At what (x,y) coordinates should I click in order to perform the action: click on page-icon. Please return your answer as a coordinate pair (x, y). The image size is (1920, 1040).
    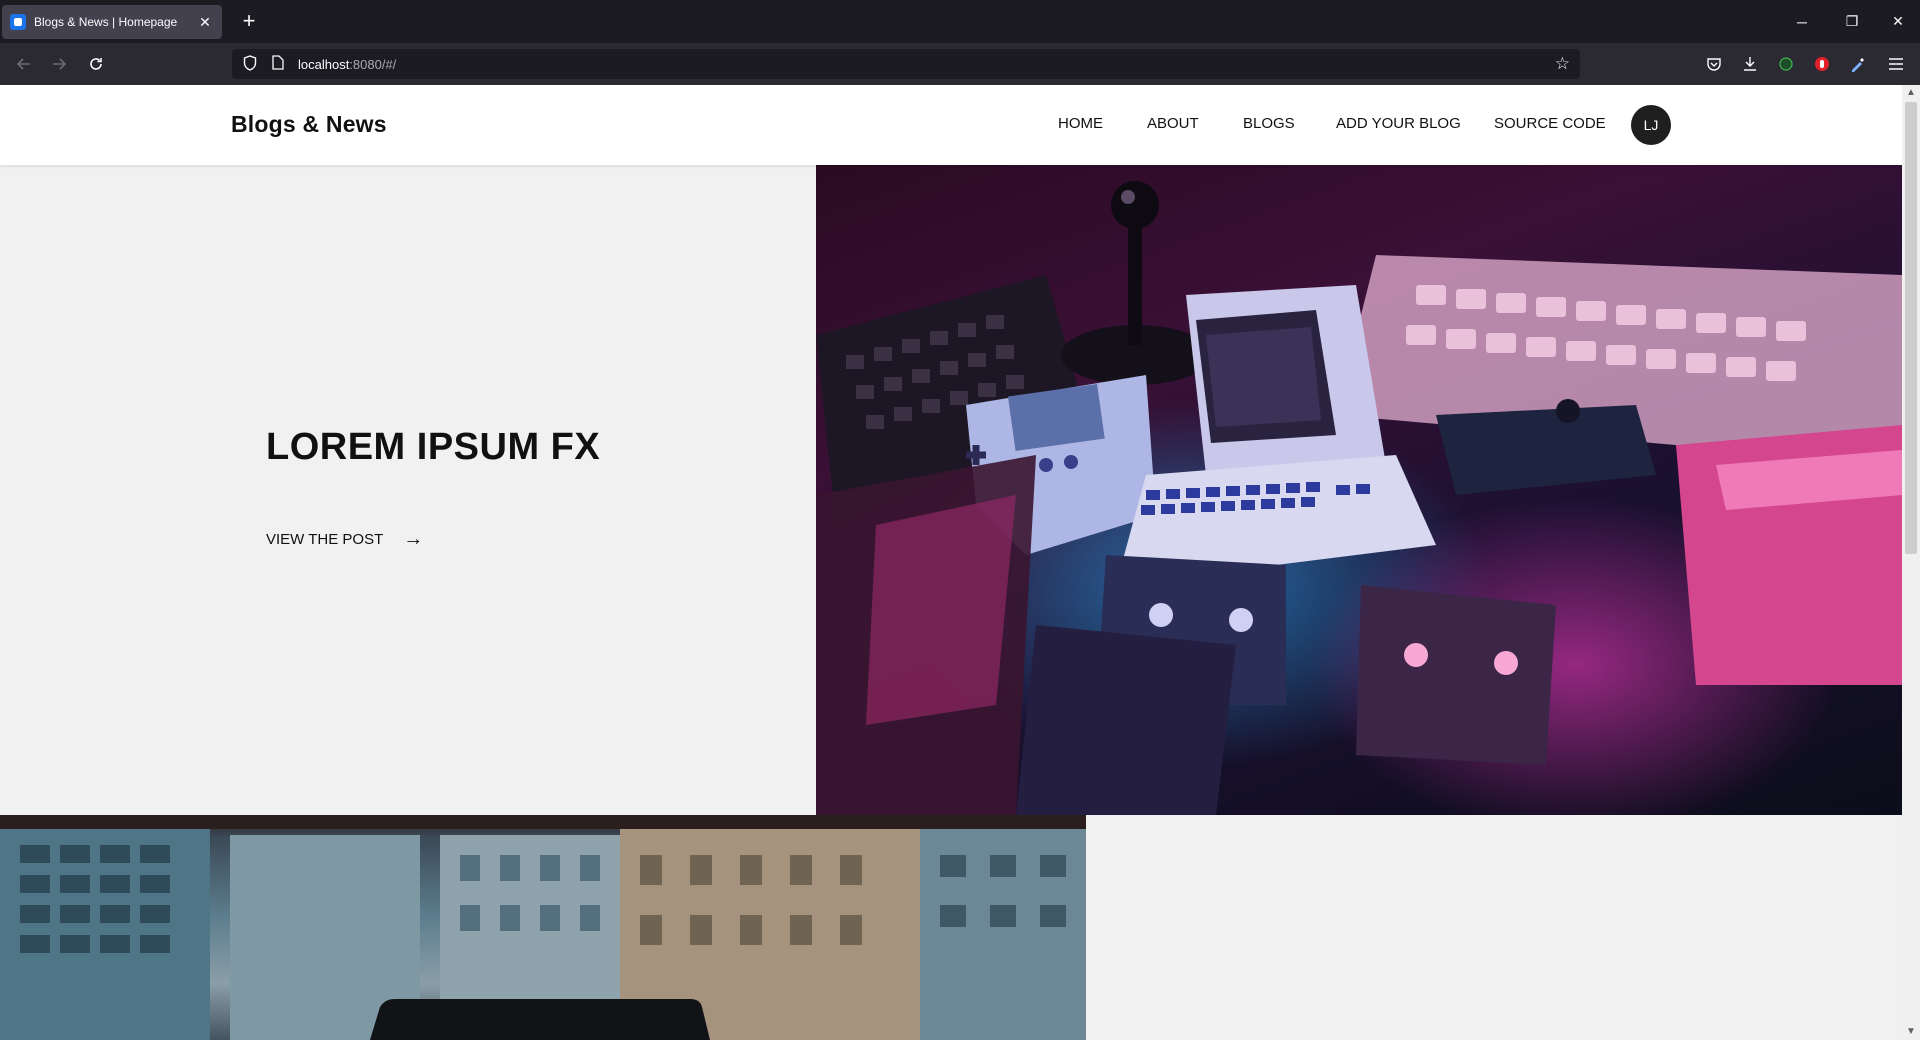
    Looking at the image, I should click on (278, 64).